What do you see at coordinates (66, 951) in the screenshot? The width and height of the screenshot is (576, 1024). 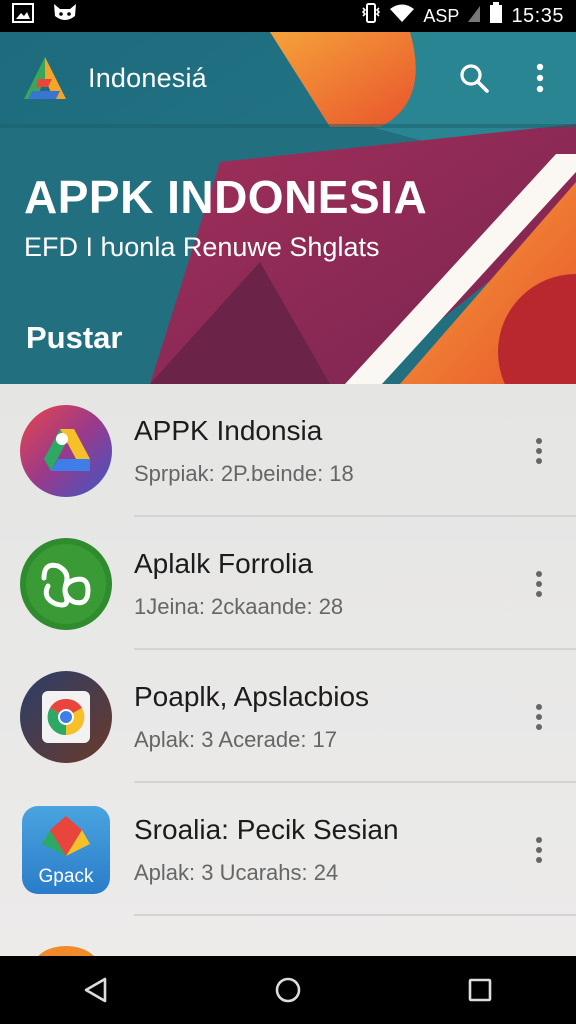 I see `partial-app-icon` at bounding box center [66, 951].